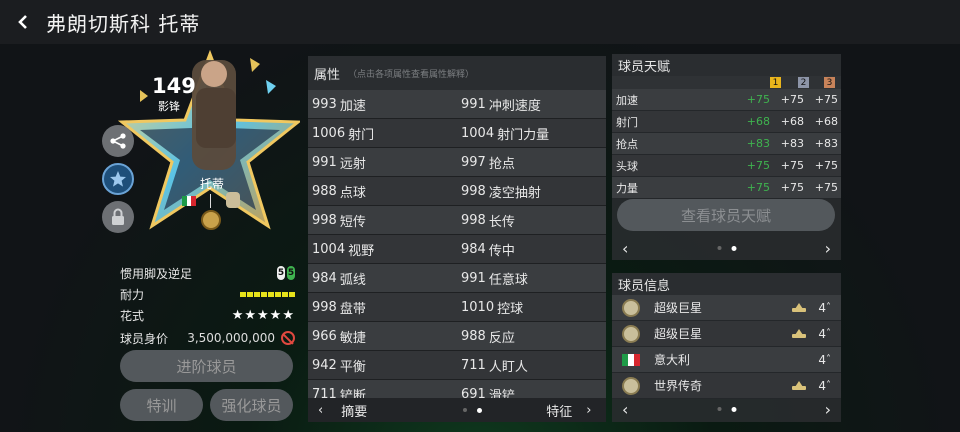 The width and height of the screenshot is (960, 432). Describe the element at coordinates (726, 100) in the screenshot. I see `talent-row: 加速 +75 +75 +75` at that location.